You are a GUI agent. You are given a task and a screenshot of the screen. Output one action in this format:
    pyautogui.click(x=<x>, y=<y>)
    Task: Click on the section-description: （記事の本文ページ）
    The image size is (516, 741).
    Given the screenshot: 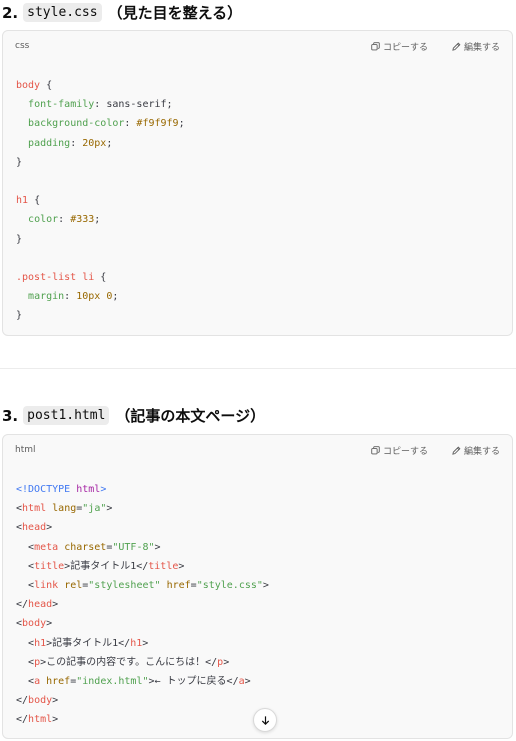 What is the action you would take?
    pyautogui.click(x=190, y=416)
    